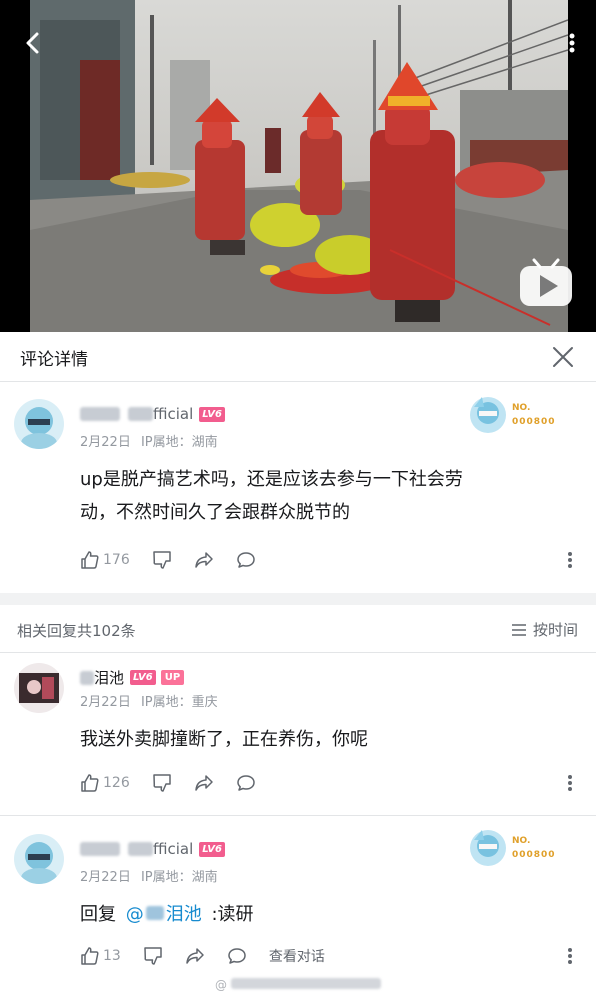 Image resolution: width=596 pixels, height=1000 pixels. I want to click on sort-button: 按时间, so click(544, 629).